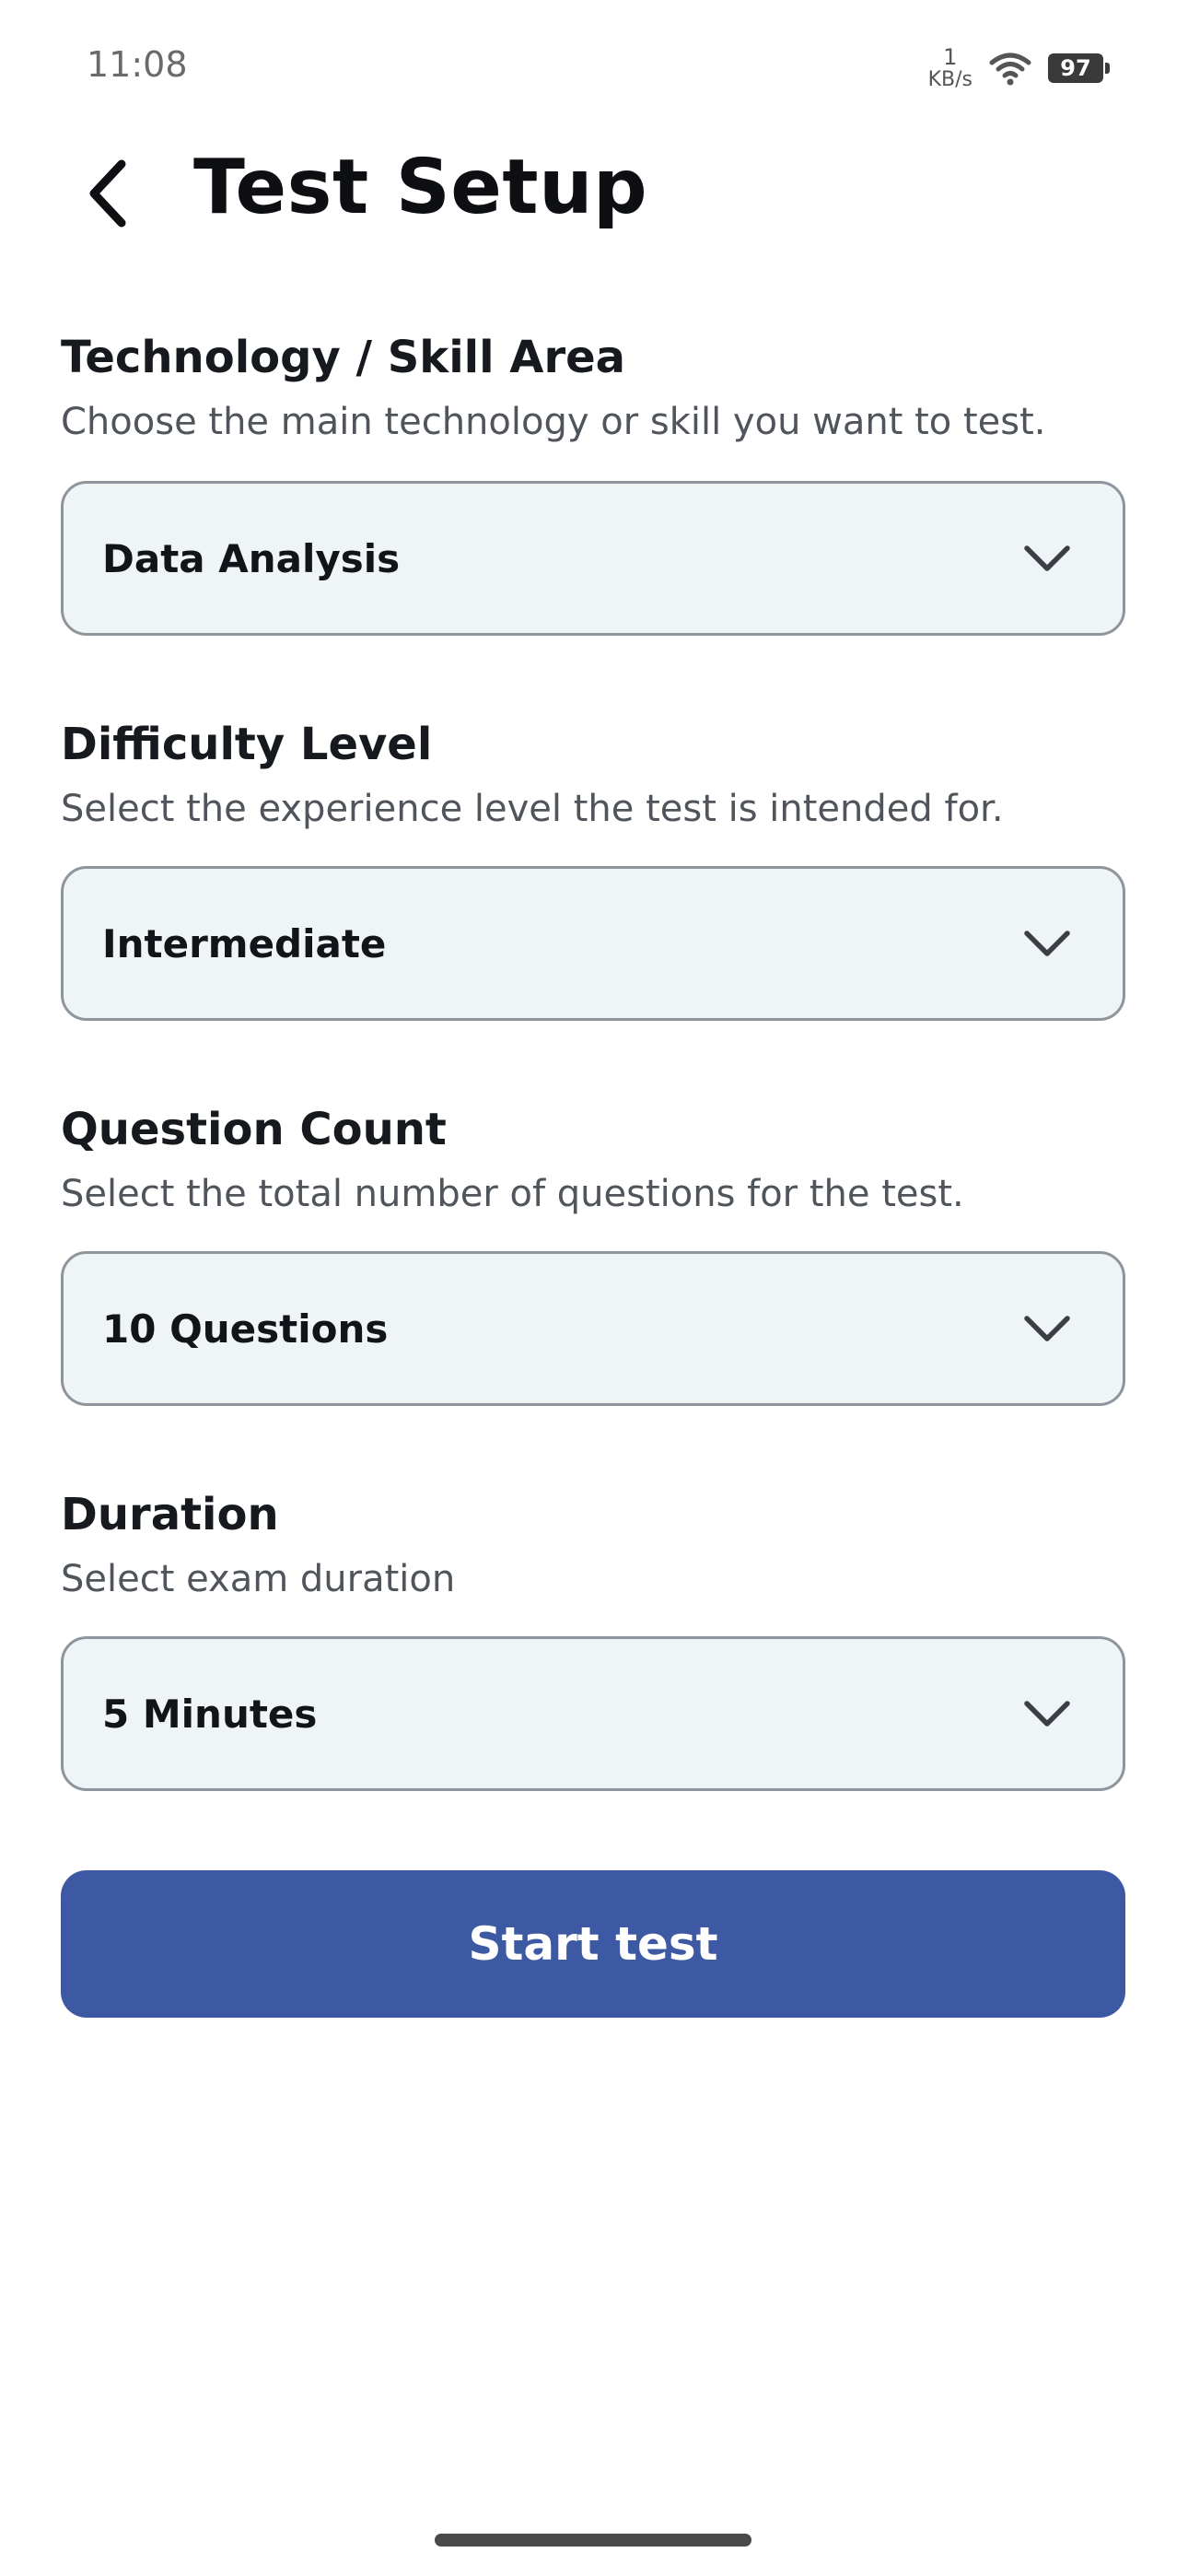  I want to click on dropdown-selected-value: 5 Minutes, so click(210, 1714).